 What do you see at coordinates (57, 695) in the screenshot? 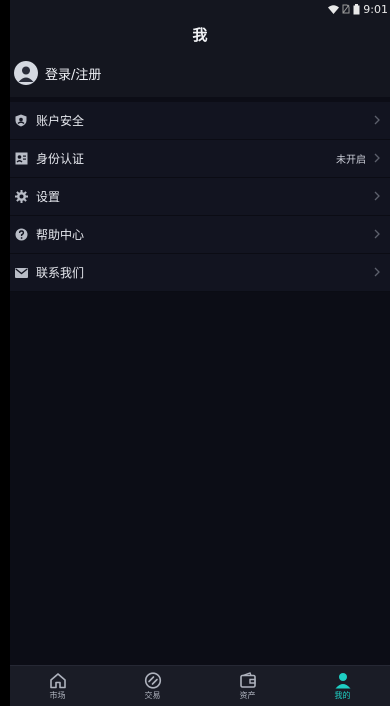
I see `tab-label: 市场` at bounding box center [57, 695].